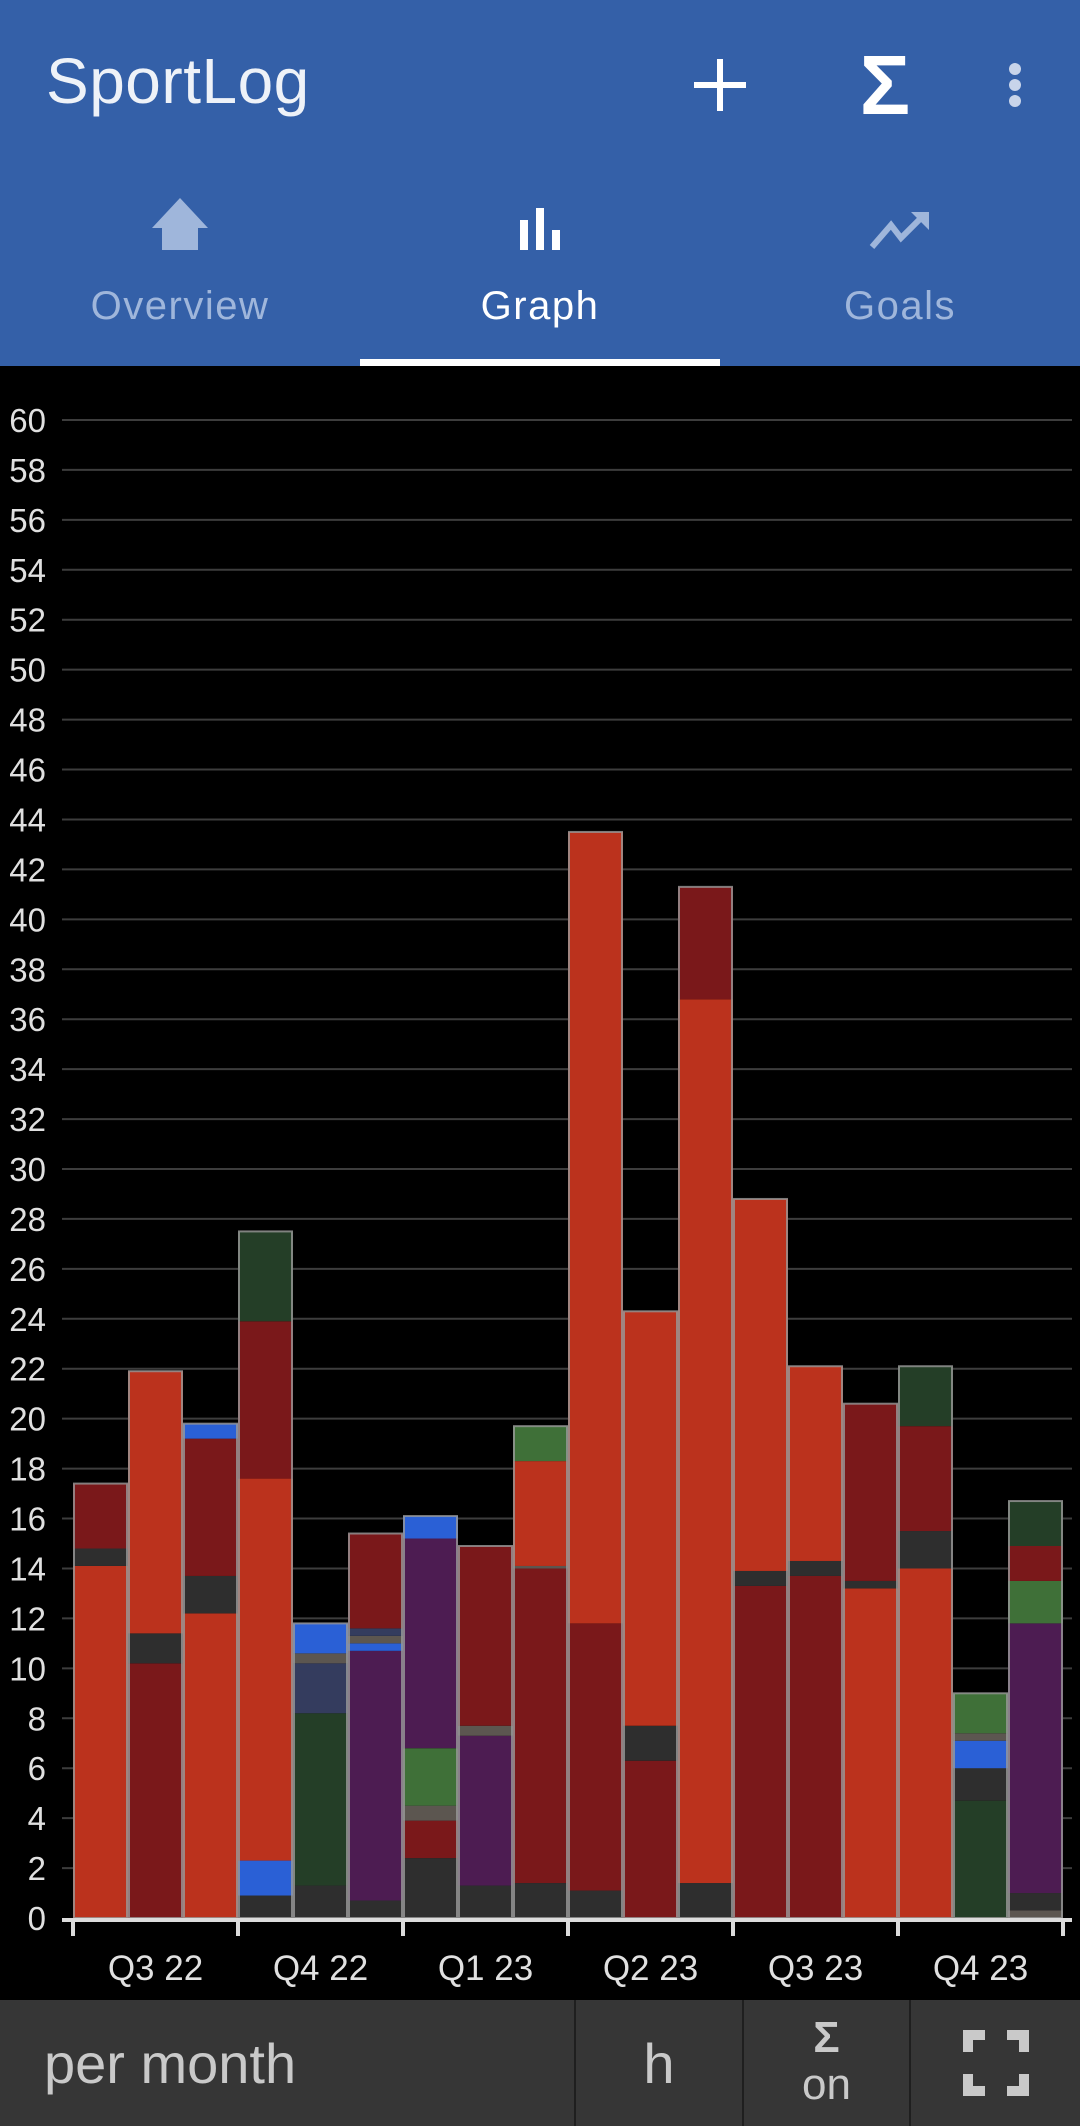  I want to click on tab-overview: Overview, so click(180, 271).